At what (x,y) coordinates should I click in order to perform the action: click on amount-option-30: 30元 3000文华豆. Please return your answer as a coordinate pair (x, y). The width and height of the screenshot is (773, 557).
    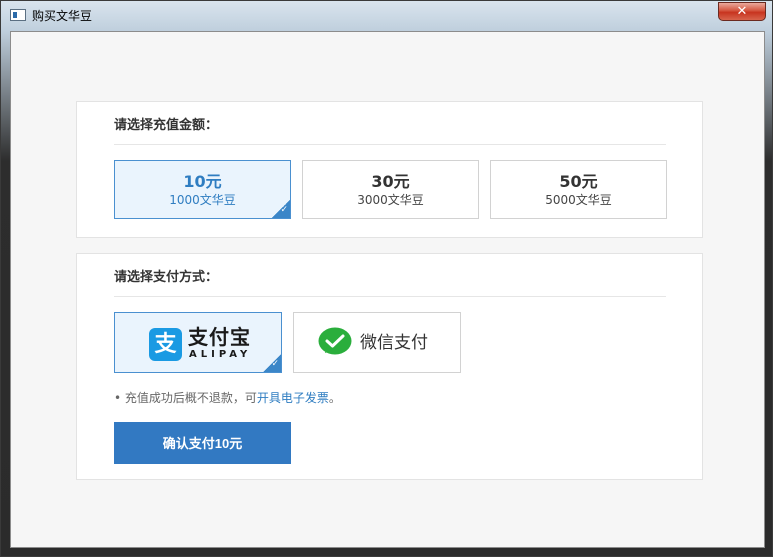
    Looking at the image, I should click on (390, 189).